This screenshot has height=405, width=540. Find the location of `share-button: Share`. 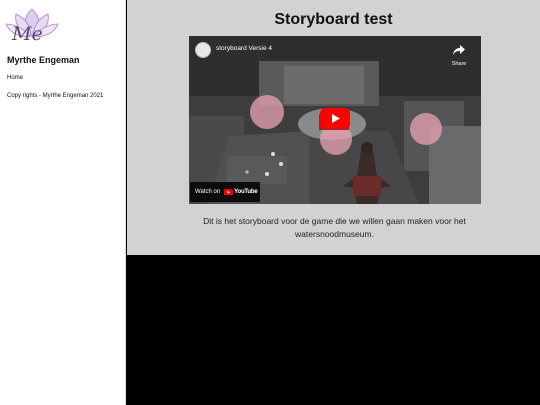

share-button: Share is located at coordinates (459, 54).